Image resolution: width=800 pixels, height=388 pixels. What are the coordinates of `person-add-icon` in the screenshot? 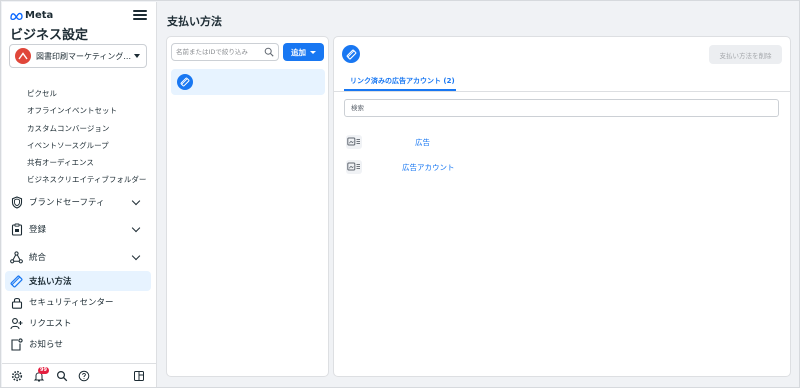 It's located at (16, 323).